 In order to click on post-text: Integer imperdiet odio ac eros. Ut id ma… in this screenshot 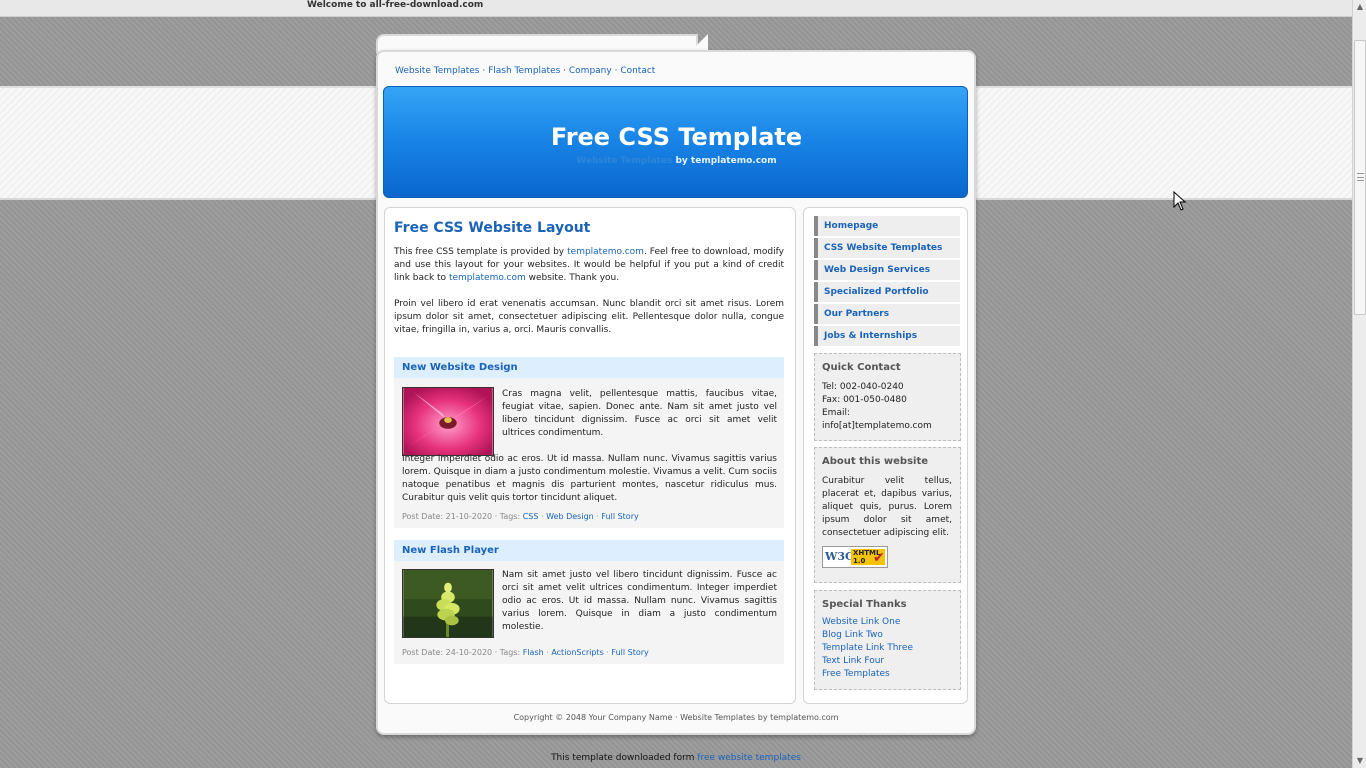, I will do `click(589, 478)`.